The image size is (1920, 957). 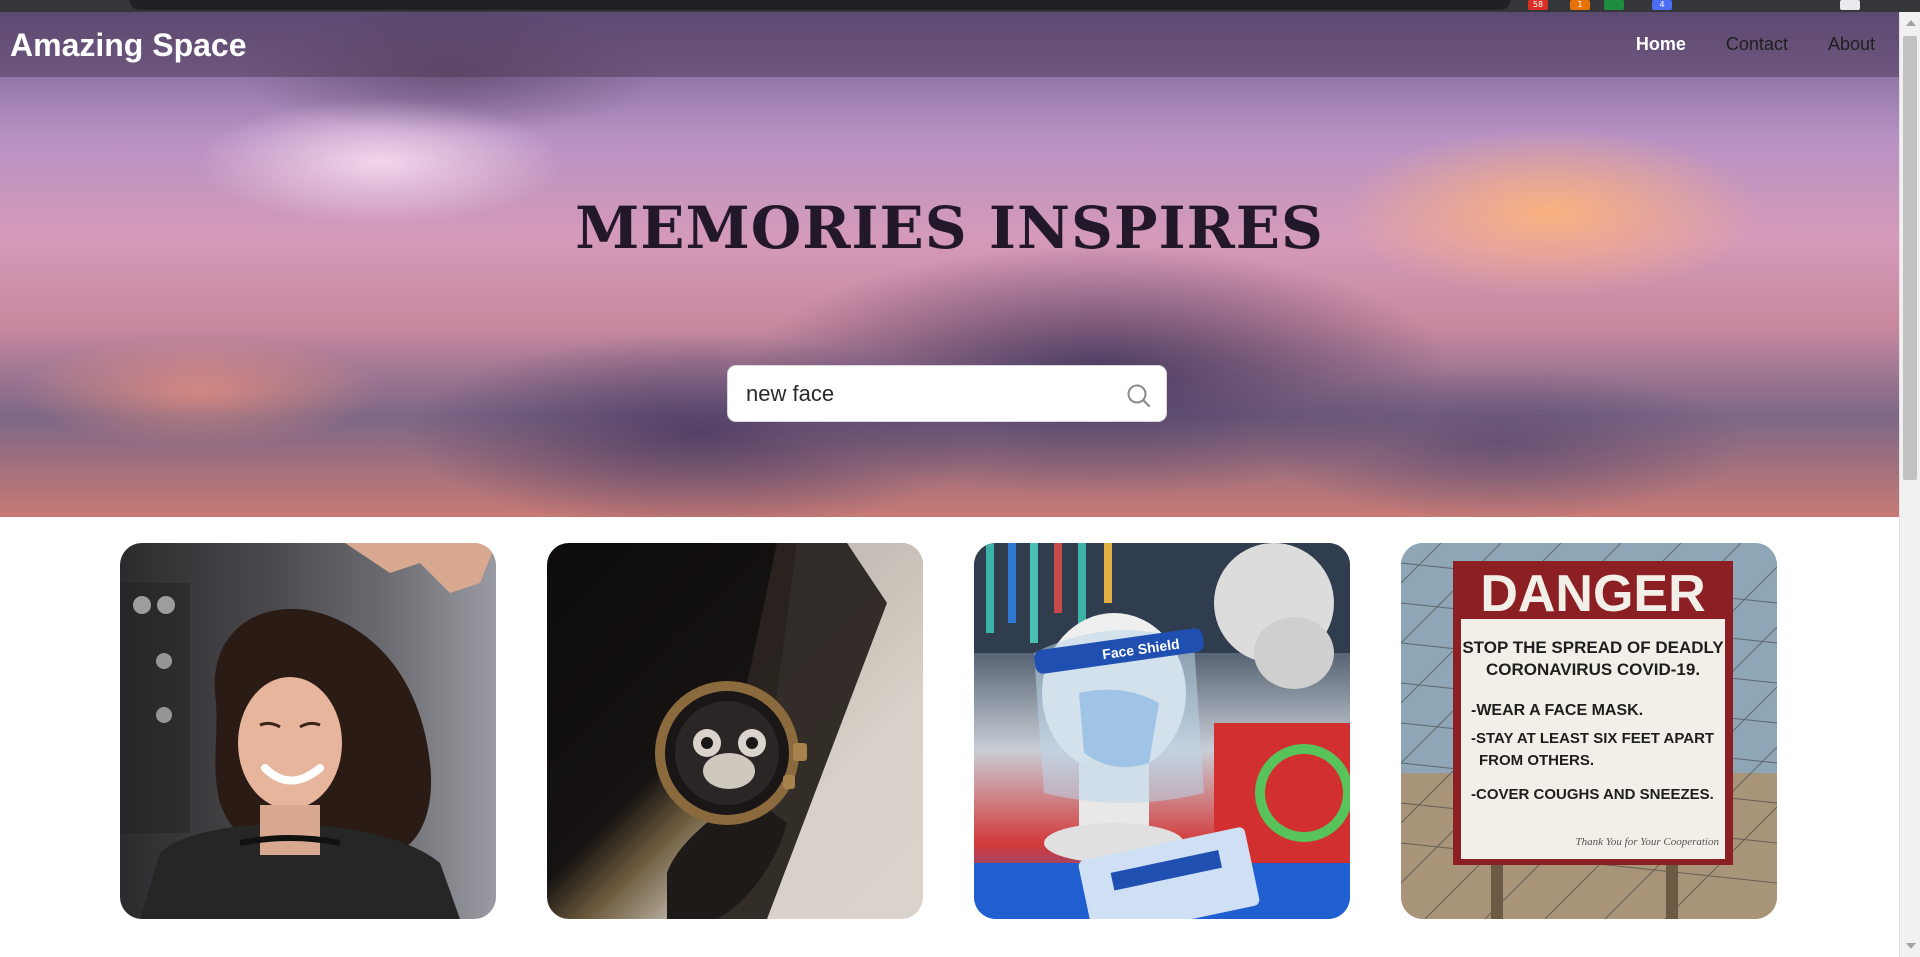 I want to click on sign-headline: DANGER, so click(x=1592, y=594).